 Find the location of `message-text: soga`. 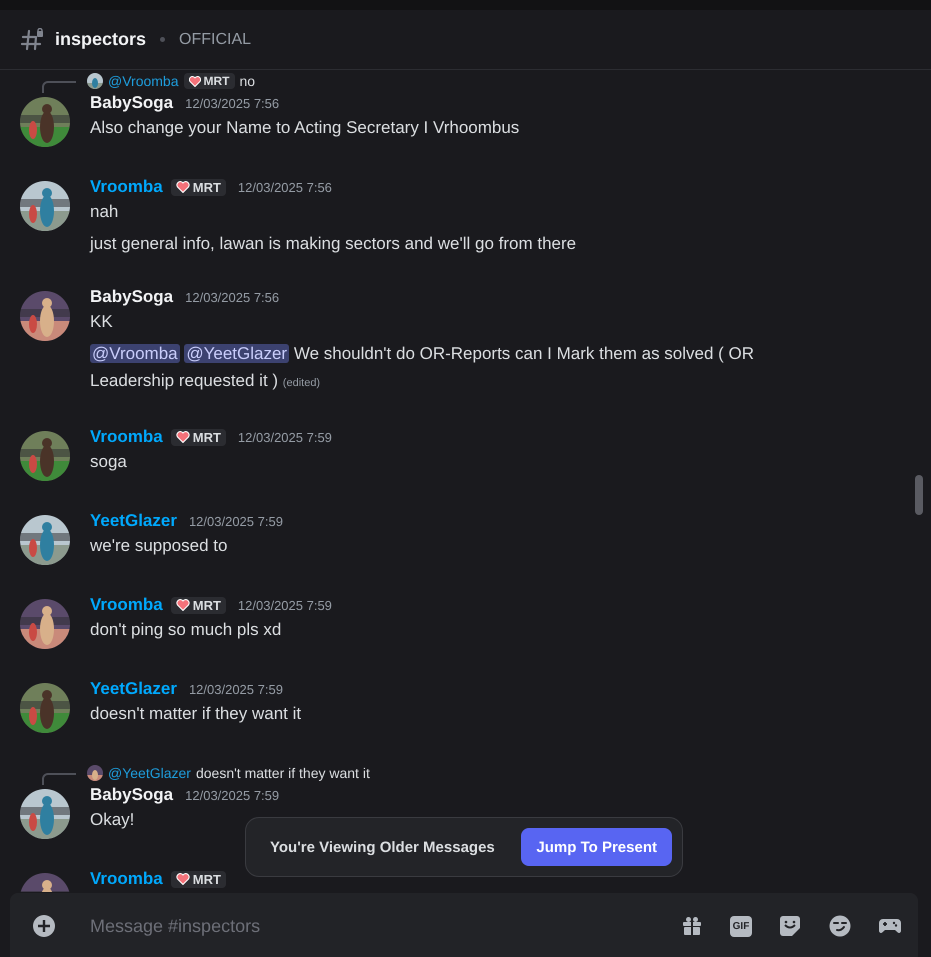

message-text: soga is located at coordinates (108, 462).